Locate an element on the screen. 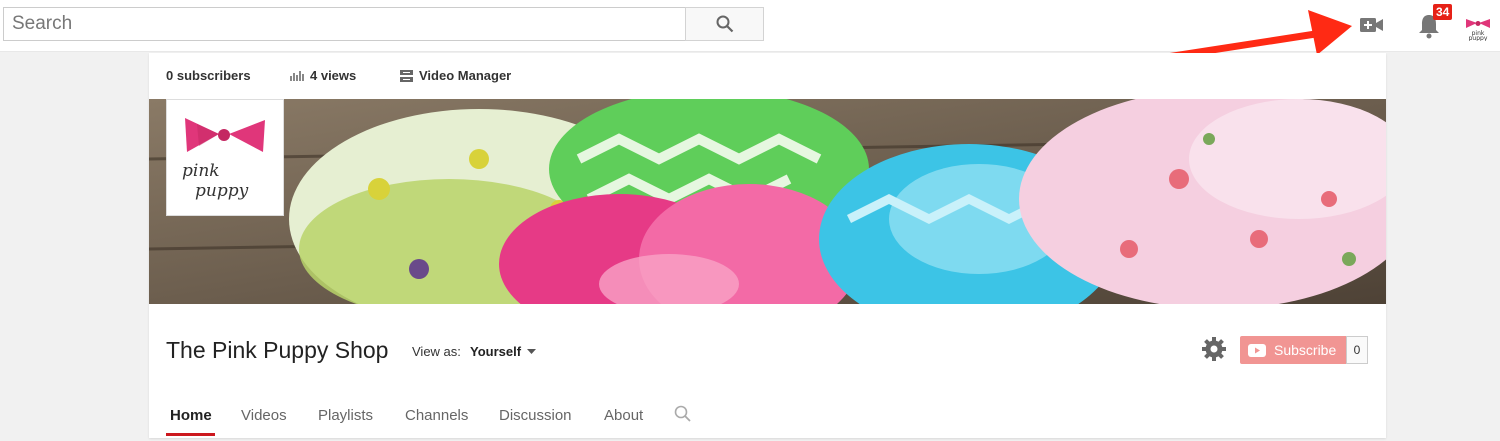  tab-about: About is located at coordinates (623, 415).